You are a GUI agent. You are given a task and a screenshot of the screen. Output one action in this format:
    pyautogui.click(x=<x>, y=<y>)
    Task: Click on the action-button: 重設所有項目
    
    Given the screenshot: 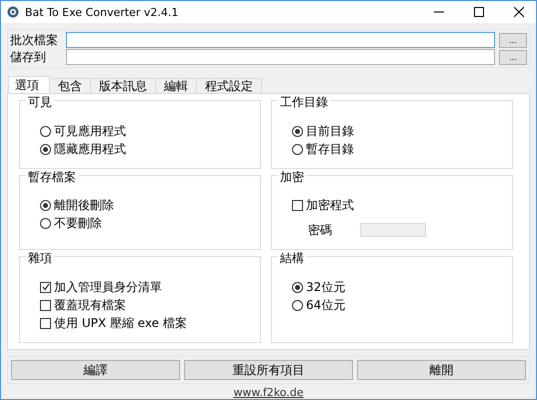 What is the action you would take?
    pyautogui.click(x=268, y=370)
    